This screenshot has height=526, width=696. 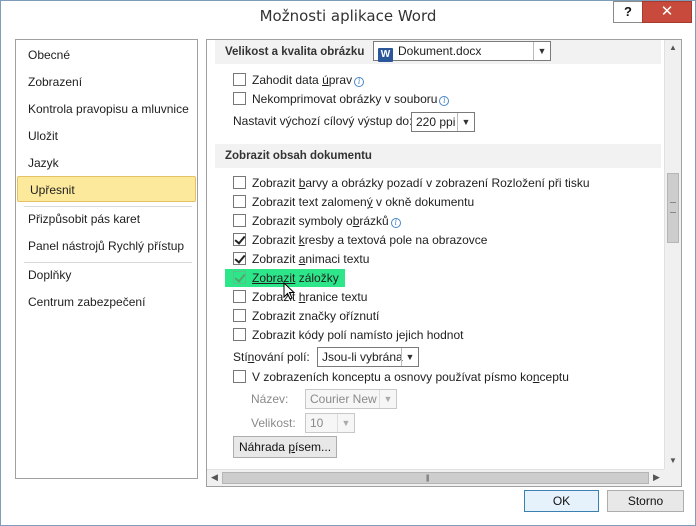 What do you see at coordinates (300, 299) in the screenshot?
I see `option-text-boundaries: Zobrazit hranice textu` at bounding box center [300, 299].